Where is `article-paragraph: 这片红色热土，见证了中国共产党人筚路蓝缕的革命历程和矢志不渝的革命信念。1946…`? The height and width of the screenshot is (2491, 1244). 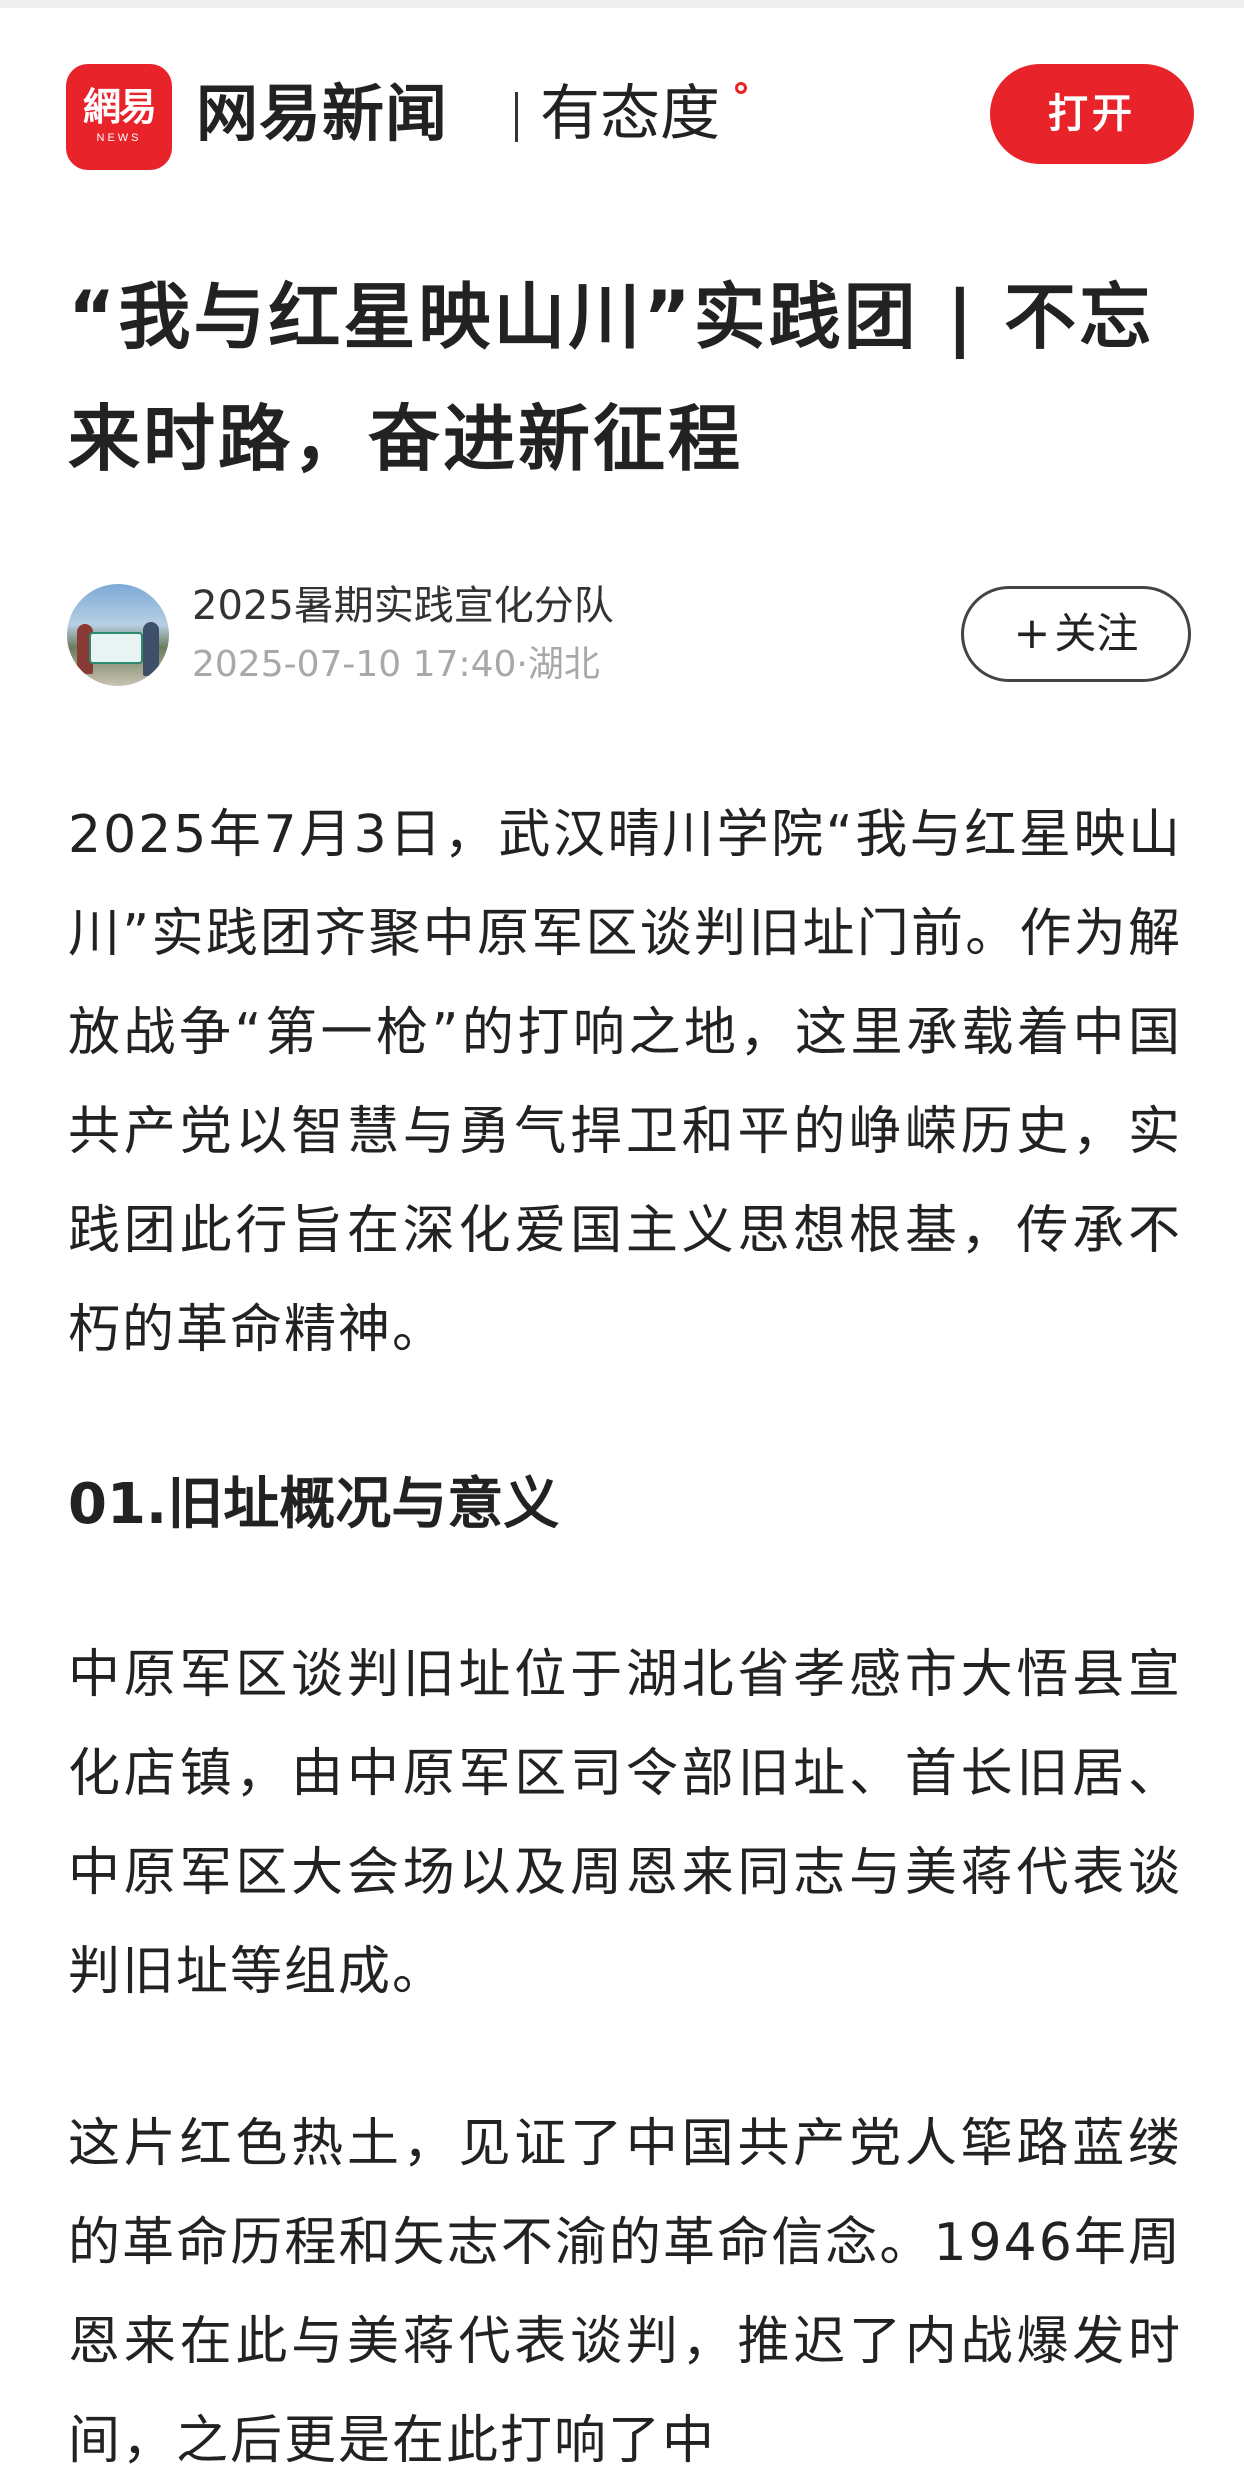
article-paragraph: 这片红色热土，见证了中国共产党人筚路蓝缕的革命历程和矢志不渝的革命信念。1946… is located at coordinates (625, 2292).